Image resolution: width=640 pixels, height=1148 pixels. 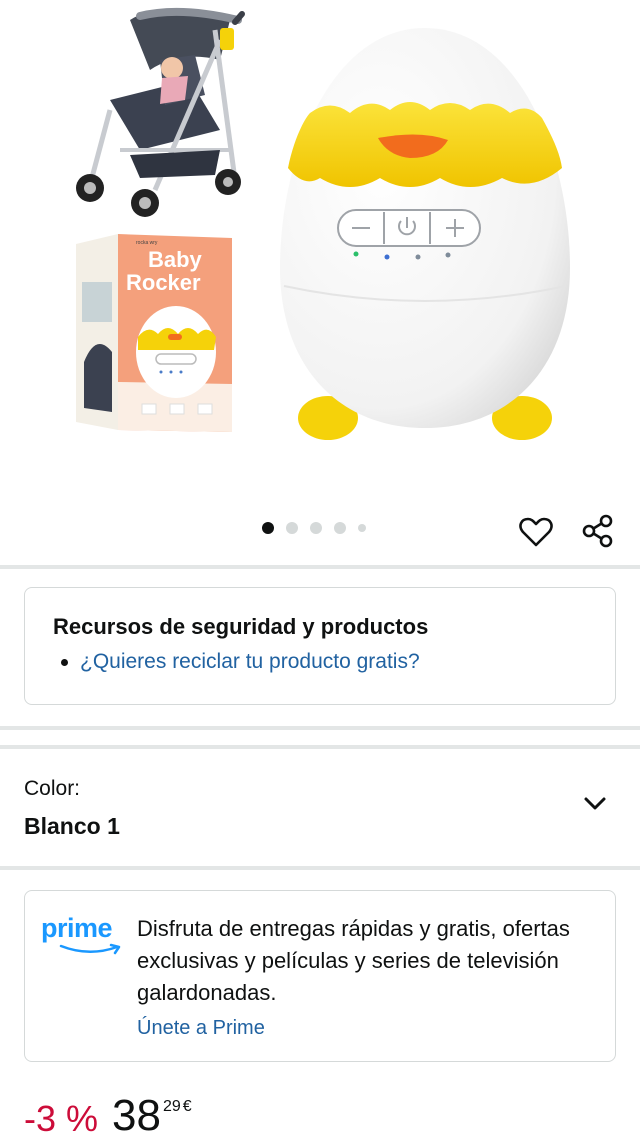 What do you see at coordinates (90, 949) in the screenshot?
I see `prime-smile-icon` at bounding box center [90, 949].